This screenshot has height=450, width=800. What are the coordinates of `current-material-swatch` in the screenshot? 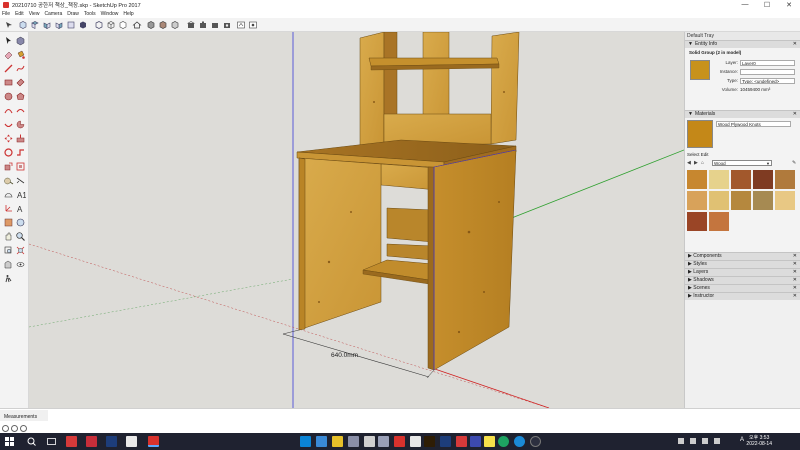 It's located at (700, 134).